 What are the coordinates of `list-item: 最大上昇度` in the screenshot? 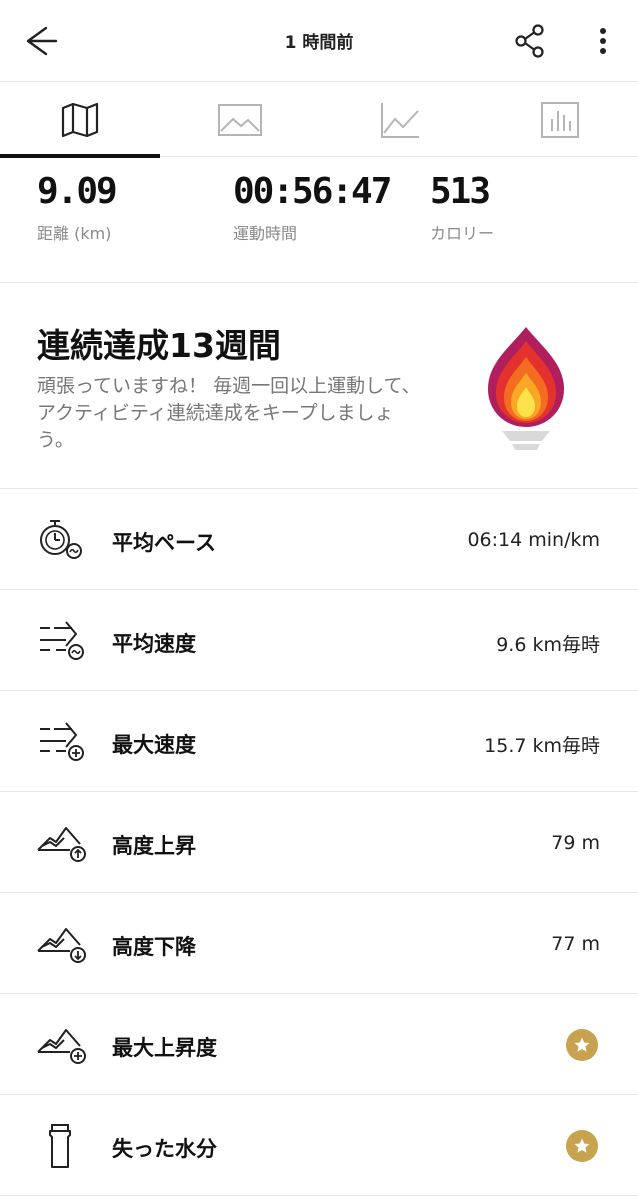 It's located at (319, 1044).